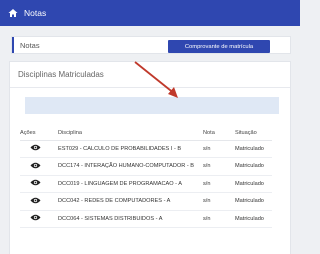 This screenshot has height=254, width=320. Describe the element at coordinates (130, 201) in the screenshot. I see `course-name: DCC042 - REDES DE COMPUTADORES - A` at that location.